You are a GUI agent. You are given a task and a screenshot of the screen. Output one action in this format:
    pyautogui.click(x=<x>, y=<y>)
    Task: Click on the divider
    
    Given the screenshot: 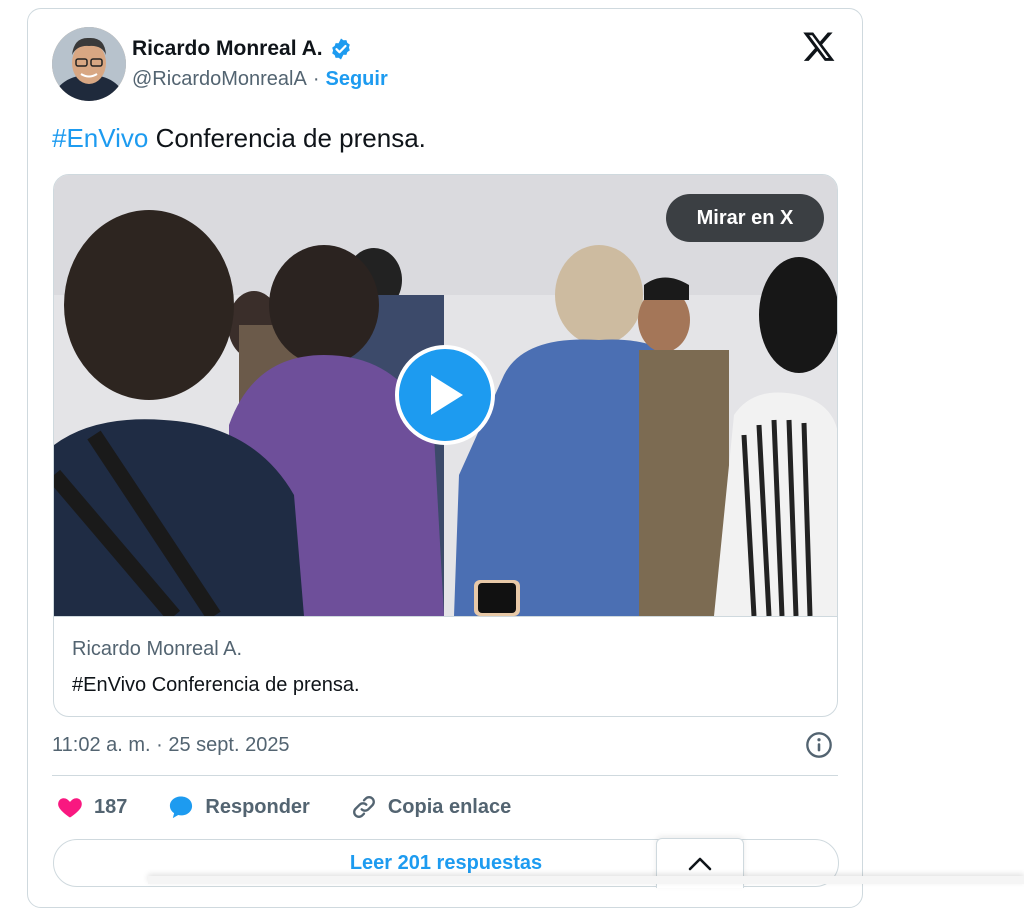 What is the action you would take?
    pyautogui.click(x=445, y=775)
    